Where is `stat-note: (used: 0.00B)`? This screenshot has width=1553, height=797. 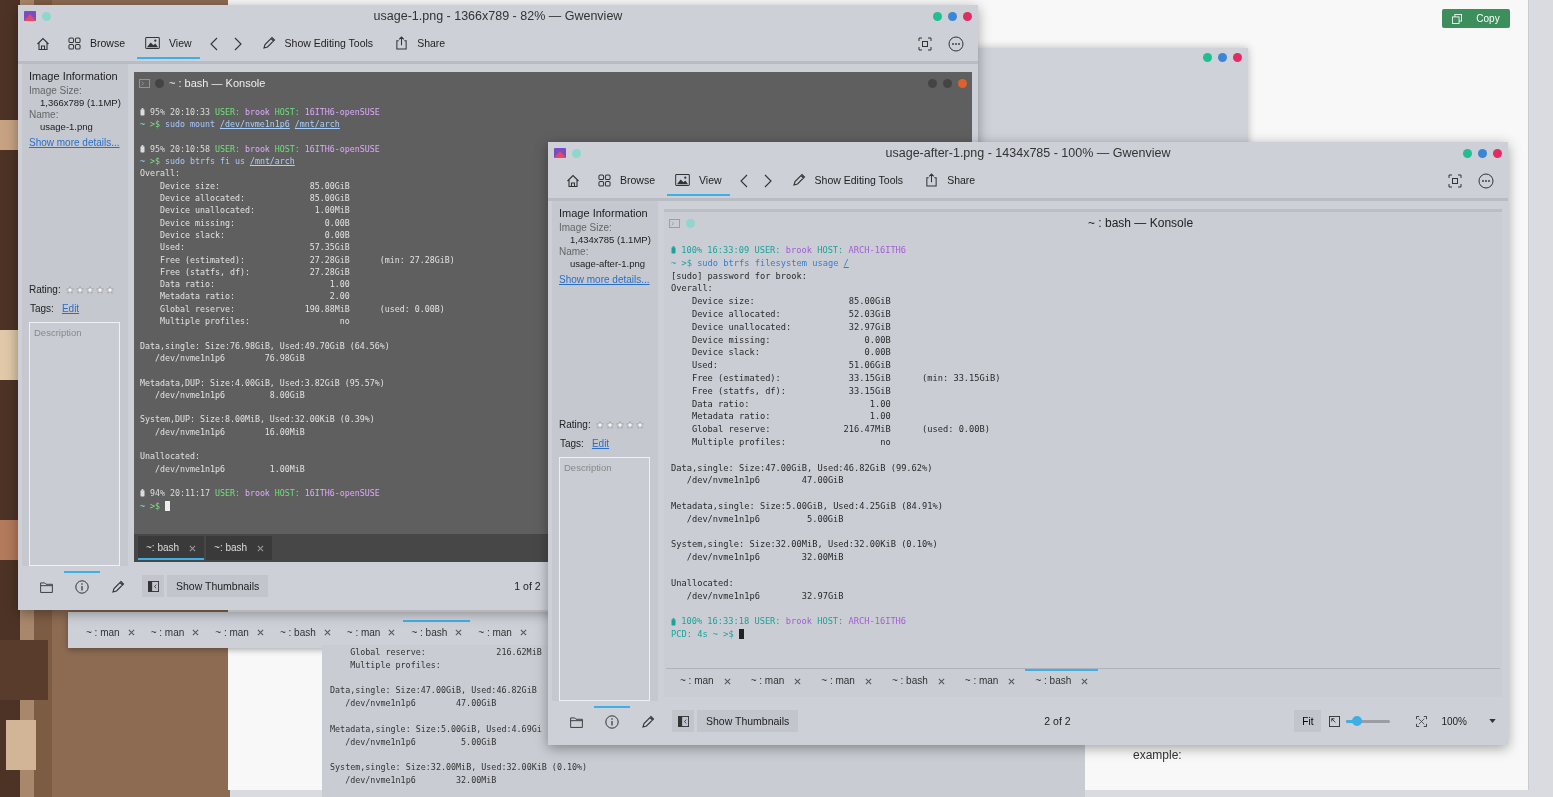
stat-note: (used: 0.00B) is located at coordinates (412, 309).